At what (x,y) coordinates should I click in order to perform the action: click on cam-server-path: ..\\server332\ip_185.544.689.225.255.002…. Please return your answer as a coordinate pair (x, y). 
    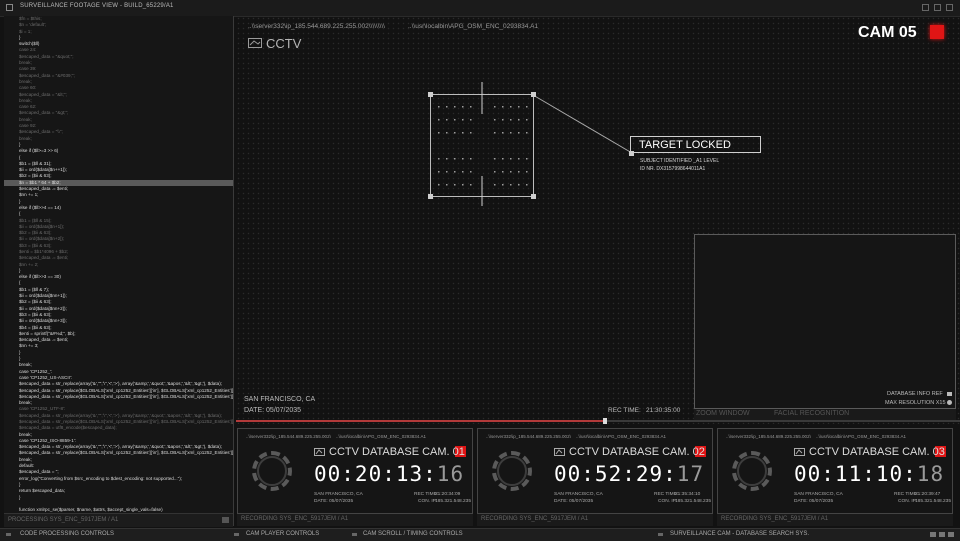
    Looking at the image, I should click on (528, 436).